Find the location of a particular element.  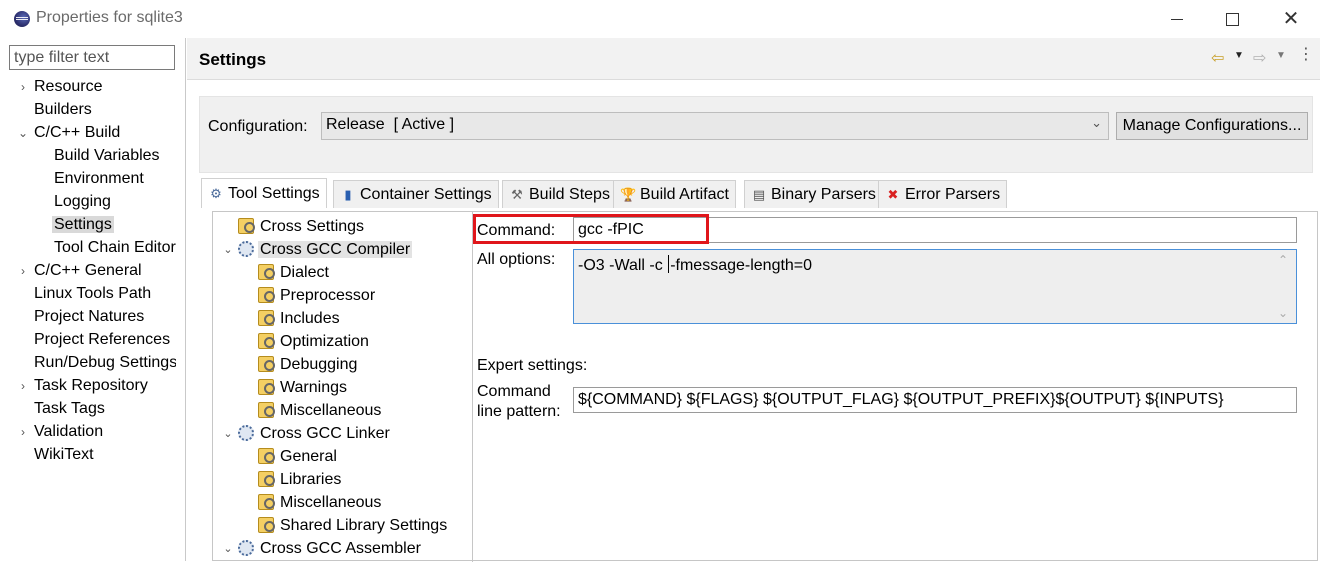

tab-tool-settings: ⚙ Tool Settings is located at coordinates (264, 193).